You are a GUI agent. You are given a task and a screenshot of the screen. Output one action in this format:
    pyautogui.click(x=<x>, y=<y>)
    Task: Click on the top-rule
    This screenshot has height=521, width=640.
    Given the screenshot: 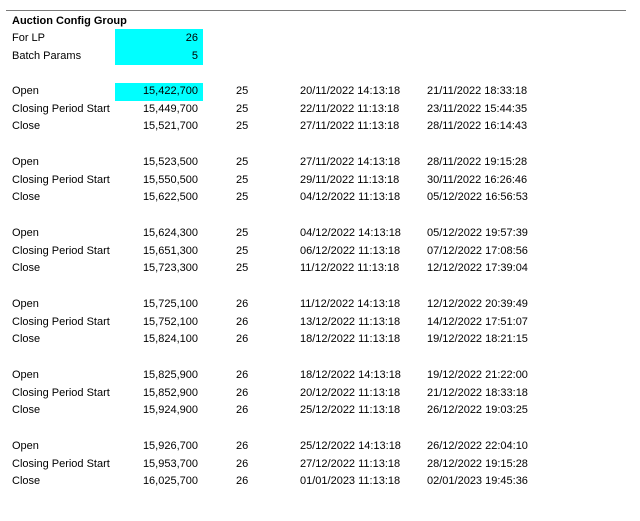 What is the action you would take?
    pyautogui.click(x=316, y=10)
    